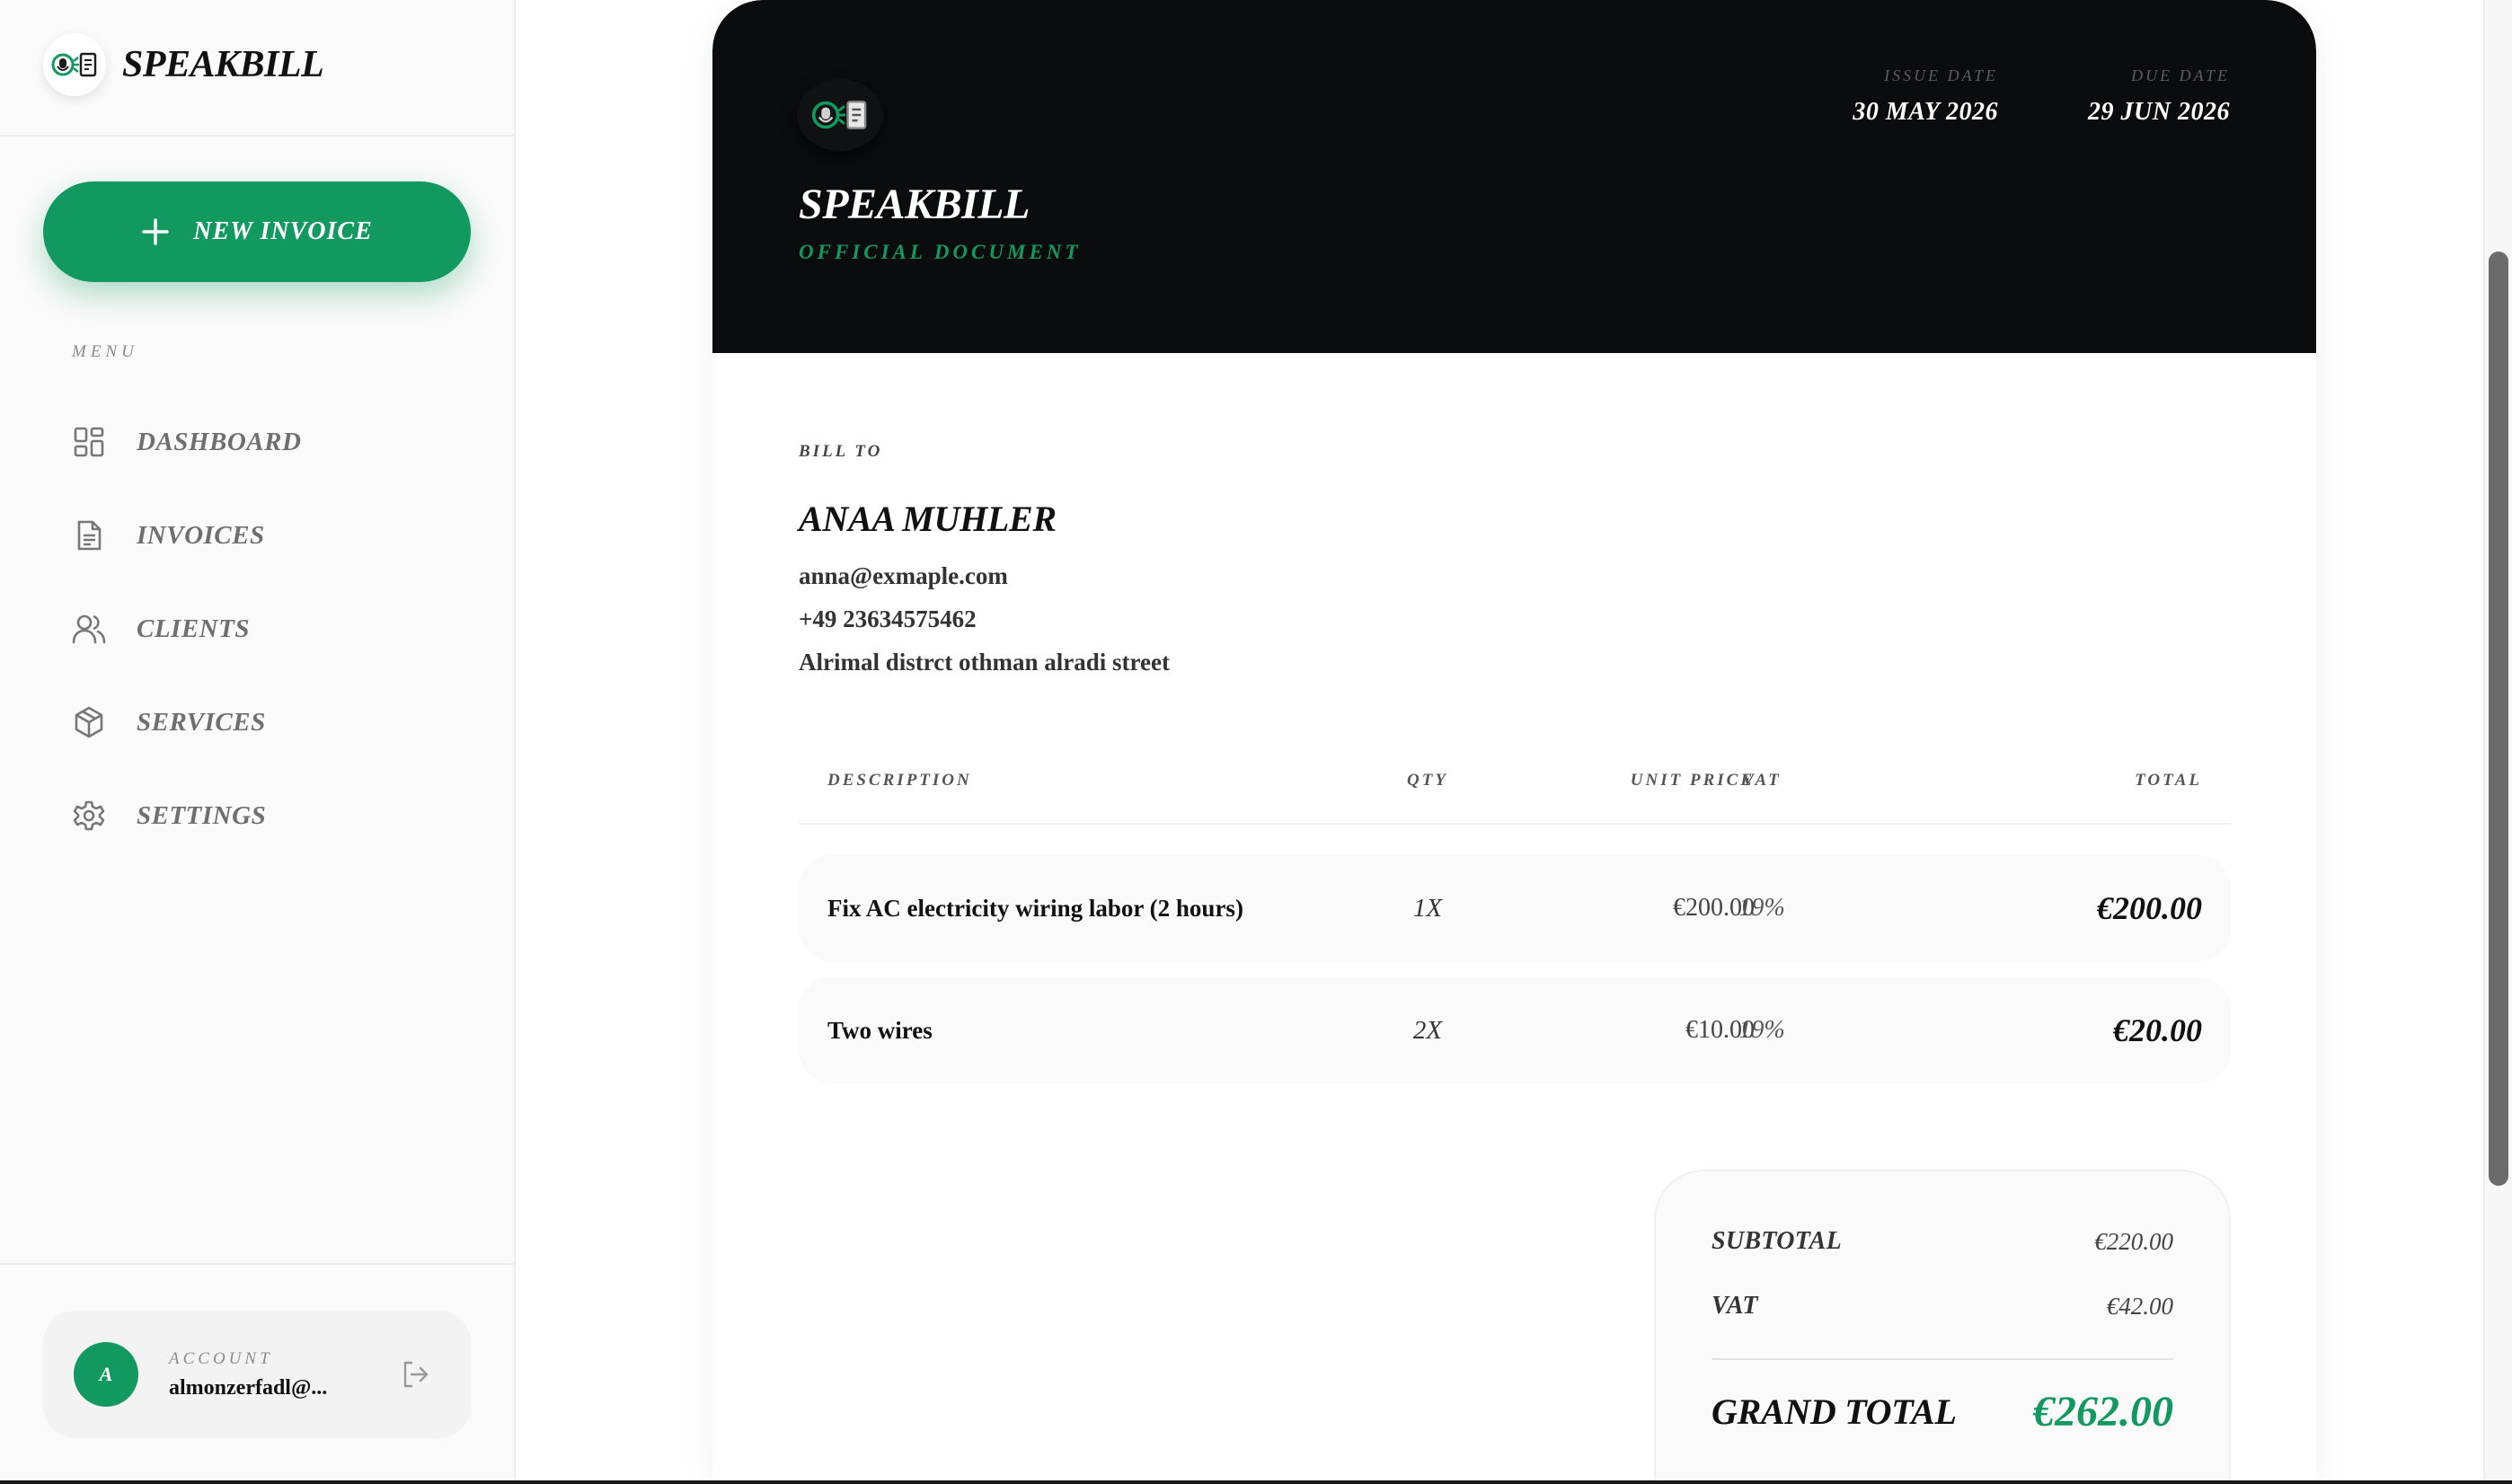 This screenshot has height=1484, width=2512. What do you see at coordinates (903, 575) in the screenshot?
I see `client-email: anna@exmaple.com` at bounding box center [903, 575].